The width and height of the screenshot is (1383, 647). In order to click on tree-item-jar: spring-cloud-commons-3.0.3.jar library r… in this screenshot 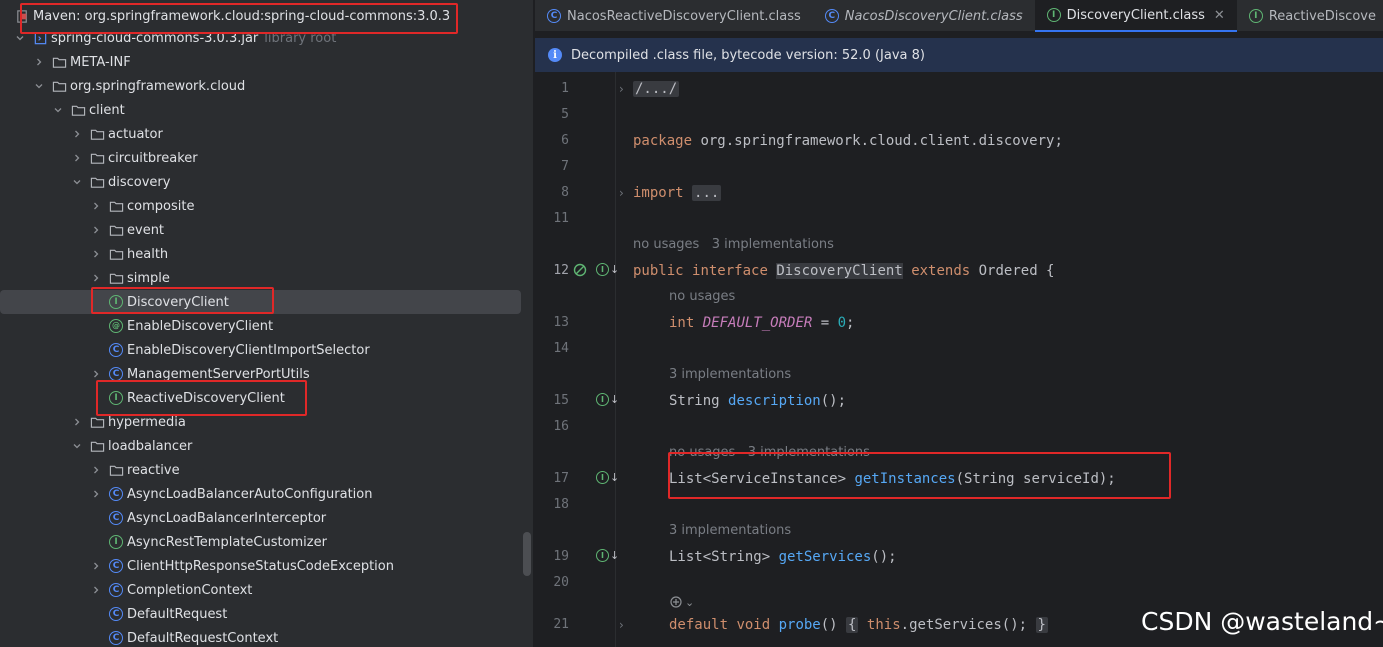, I will do `click(260, 38)`.